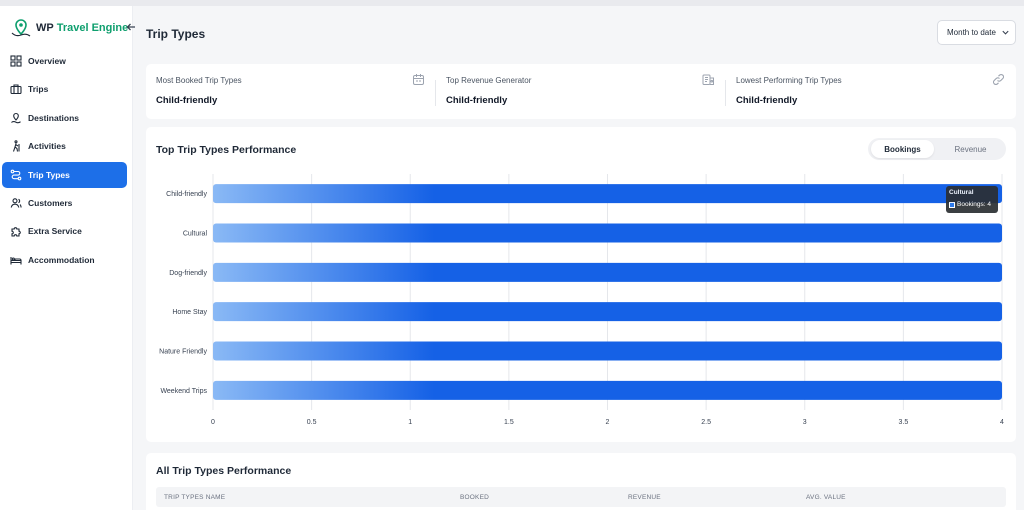 Image resolution: width=1024 pixels, height=510 pixels. I want to click on brand-logo: WP Travel Engine, so click(69, 28).